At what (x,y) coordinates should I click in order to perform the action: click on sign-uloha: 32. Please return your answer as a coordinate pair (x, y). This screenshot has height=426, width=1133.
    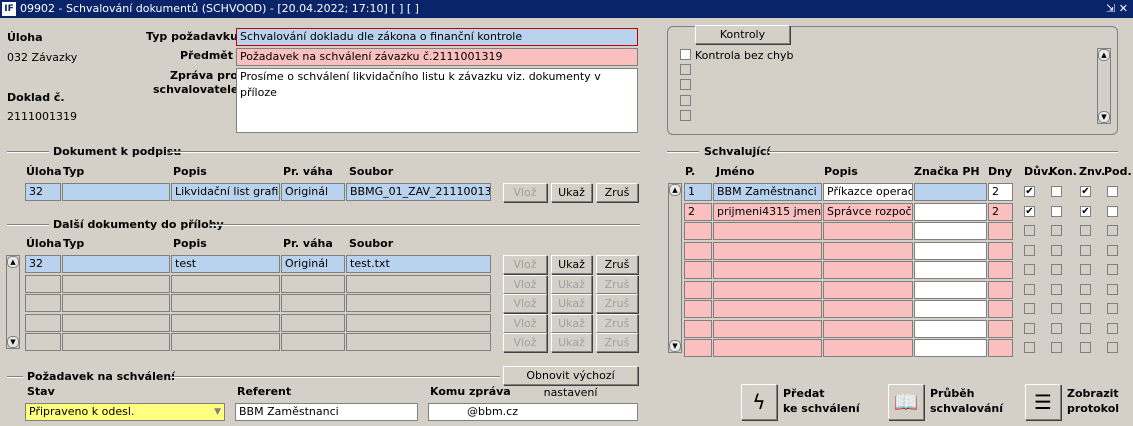
    Looking at the image, I should click on (43, 192).